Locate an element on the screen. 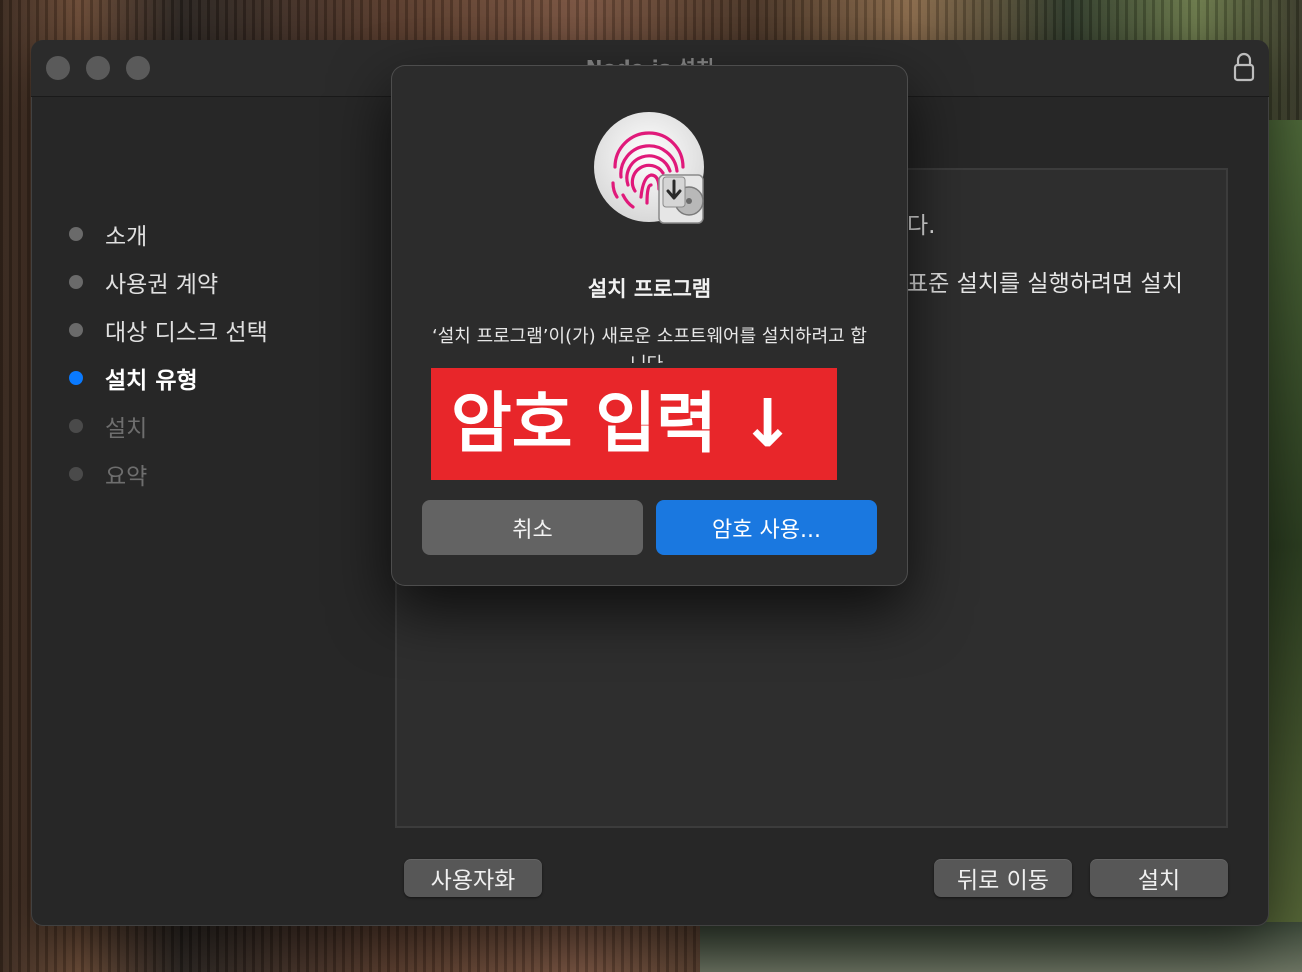 This screenshot has height=972, width=1302. step-license: 사용권 계약 is located at coordinates (168, 282).